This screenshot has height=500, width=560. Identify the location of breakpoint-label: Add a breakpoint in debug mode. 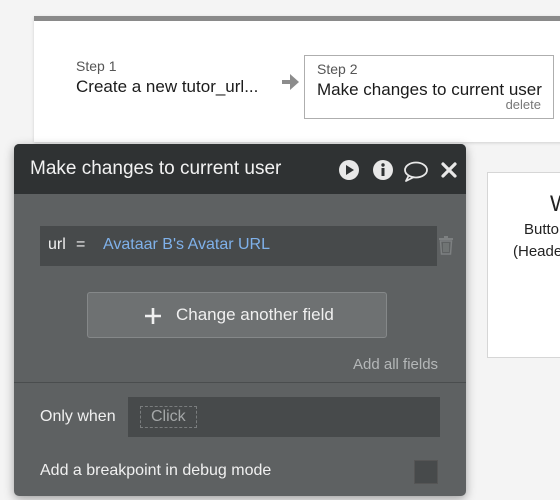
(156, 470).